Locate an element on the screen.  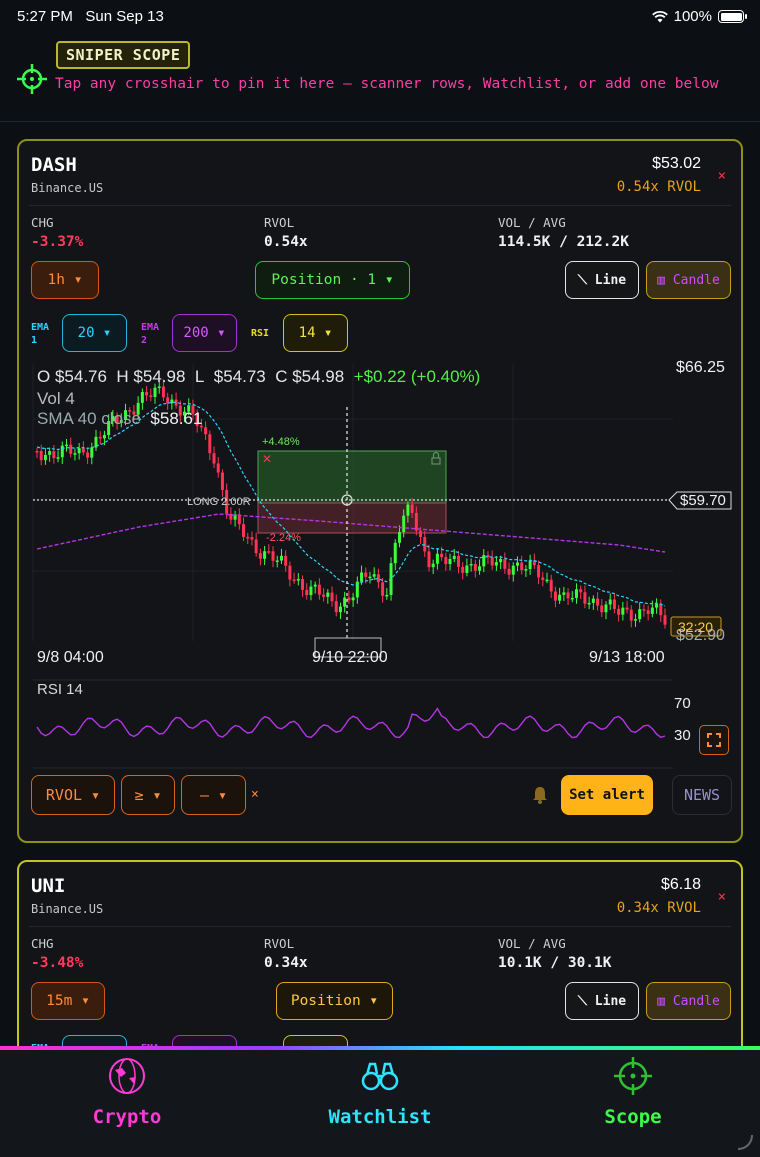
set-alert-button: Set alert is located at coordinates (607, 795).